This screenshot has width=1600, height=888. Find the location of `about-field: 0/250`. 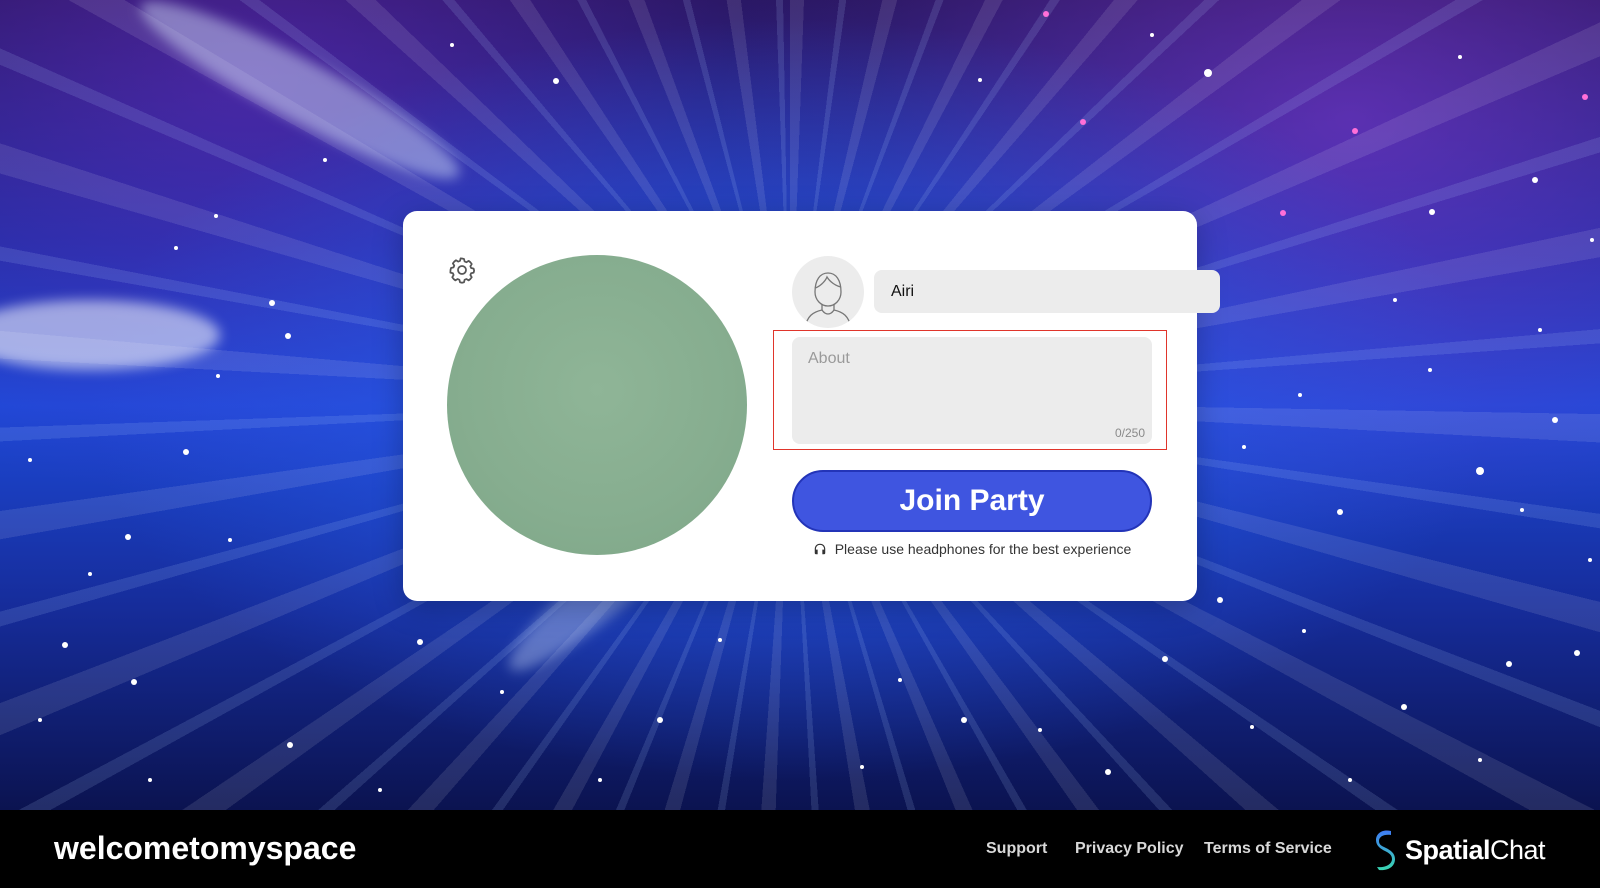

about-field: 0/250 is located at coordinates (972, 390).